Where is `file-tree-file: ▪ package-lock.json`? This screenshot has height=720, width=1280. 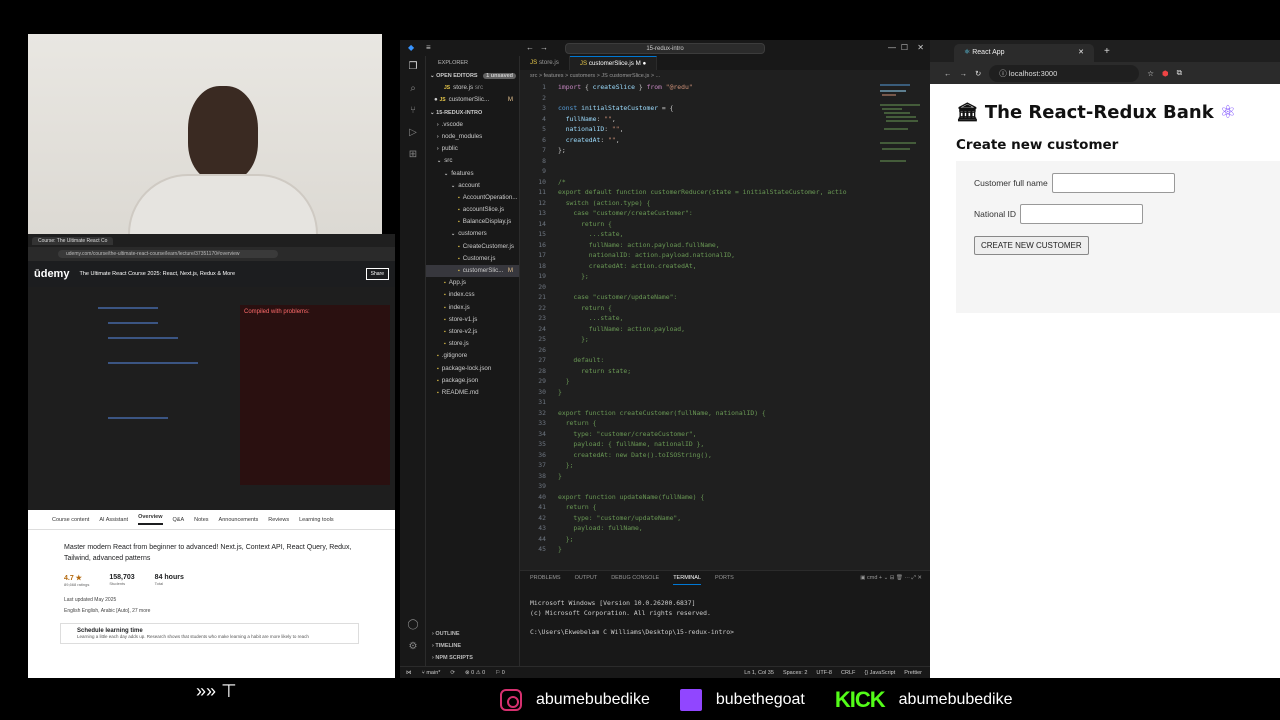
file-tree-file: ▪ package-lock.json is located at coordinates (472, 369).